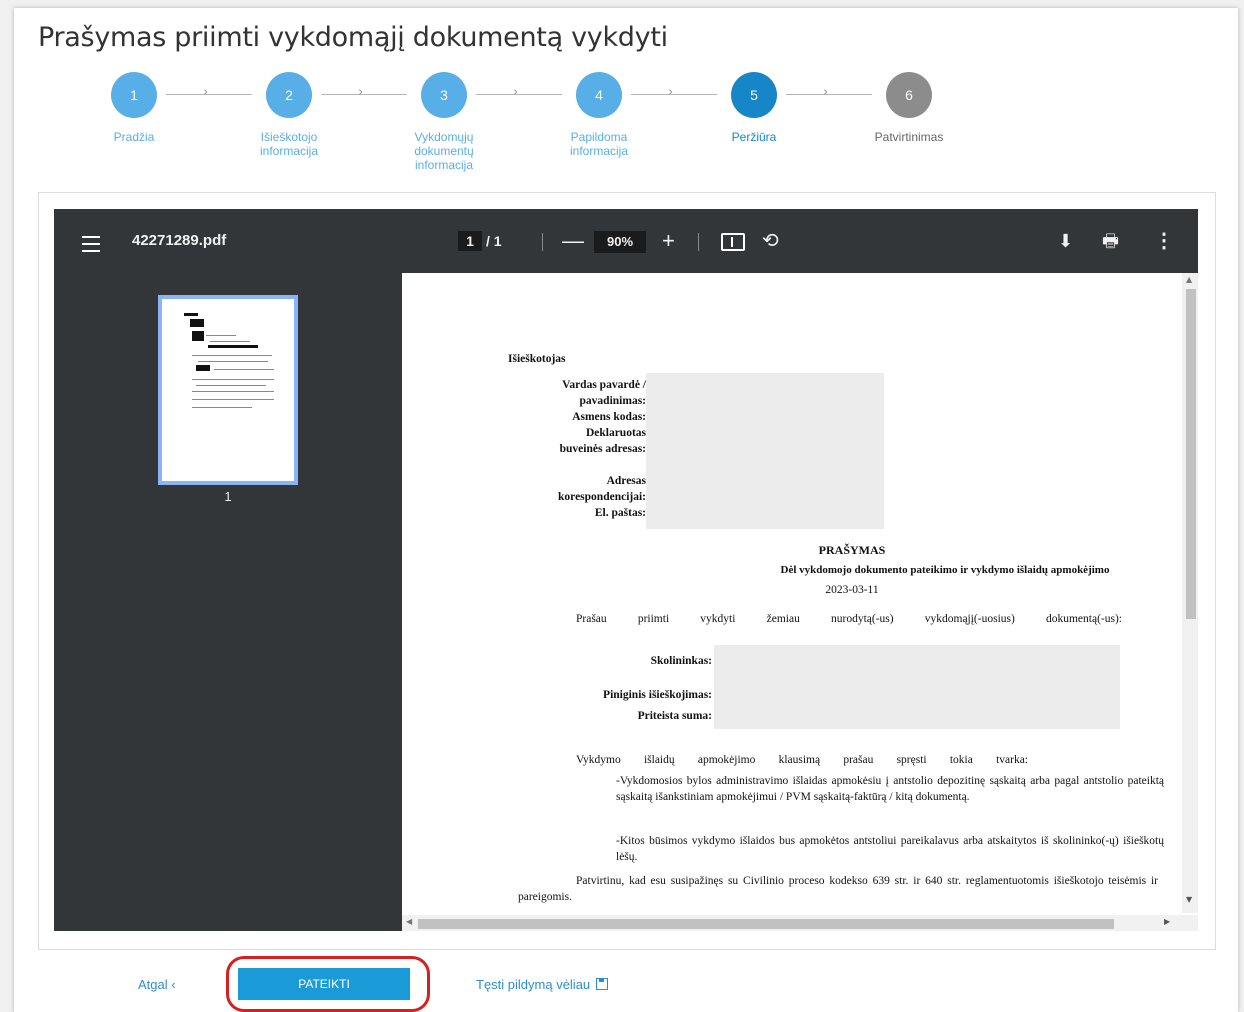  I want to click on vertical-scrollbar: ▲ ▼, so click(1190, 593).